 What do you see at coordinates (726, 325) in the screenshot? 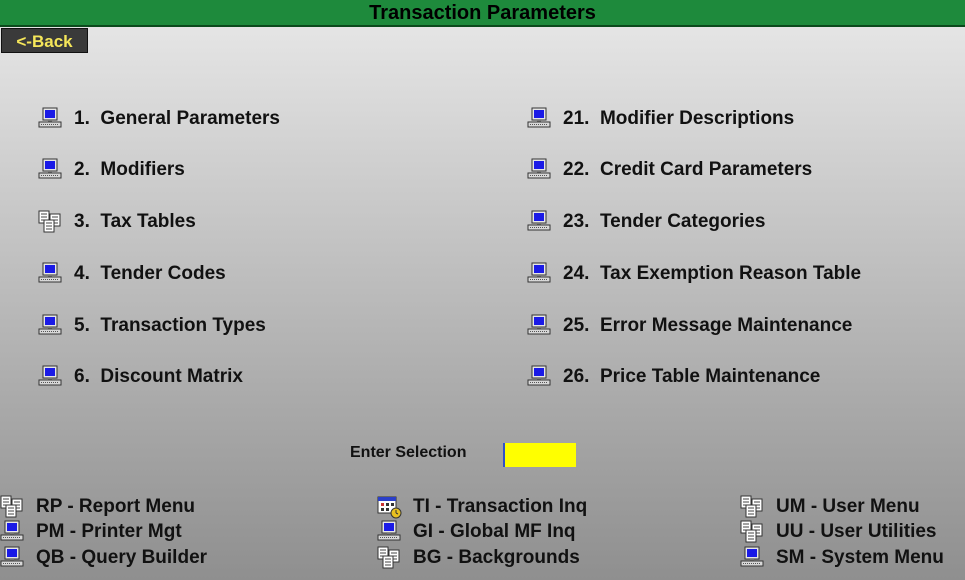
I see `menu-item-label: Error Message Maintenance` at bounding box center [726, 325].